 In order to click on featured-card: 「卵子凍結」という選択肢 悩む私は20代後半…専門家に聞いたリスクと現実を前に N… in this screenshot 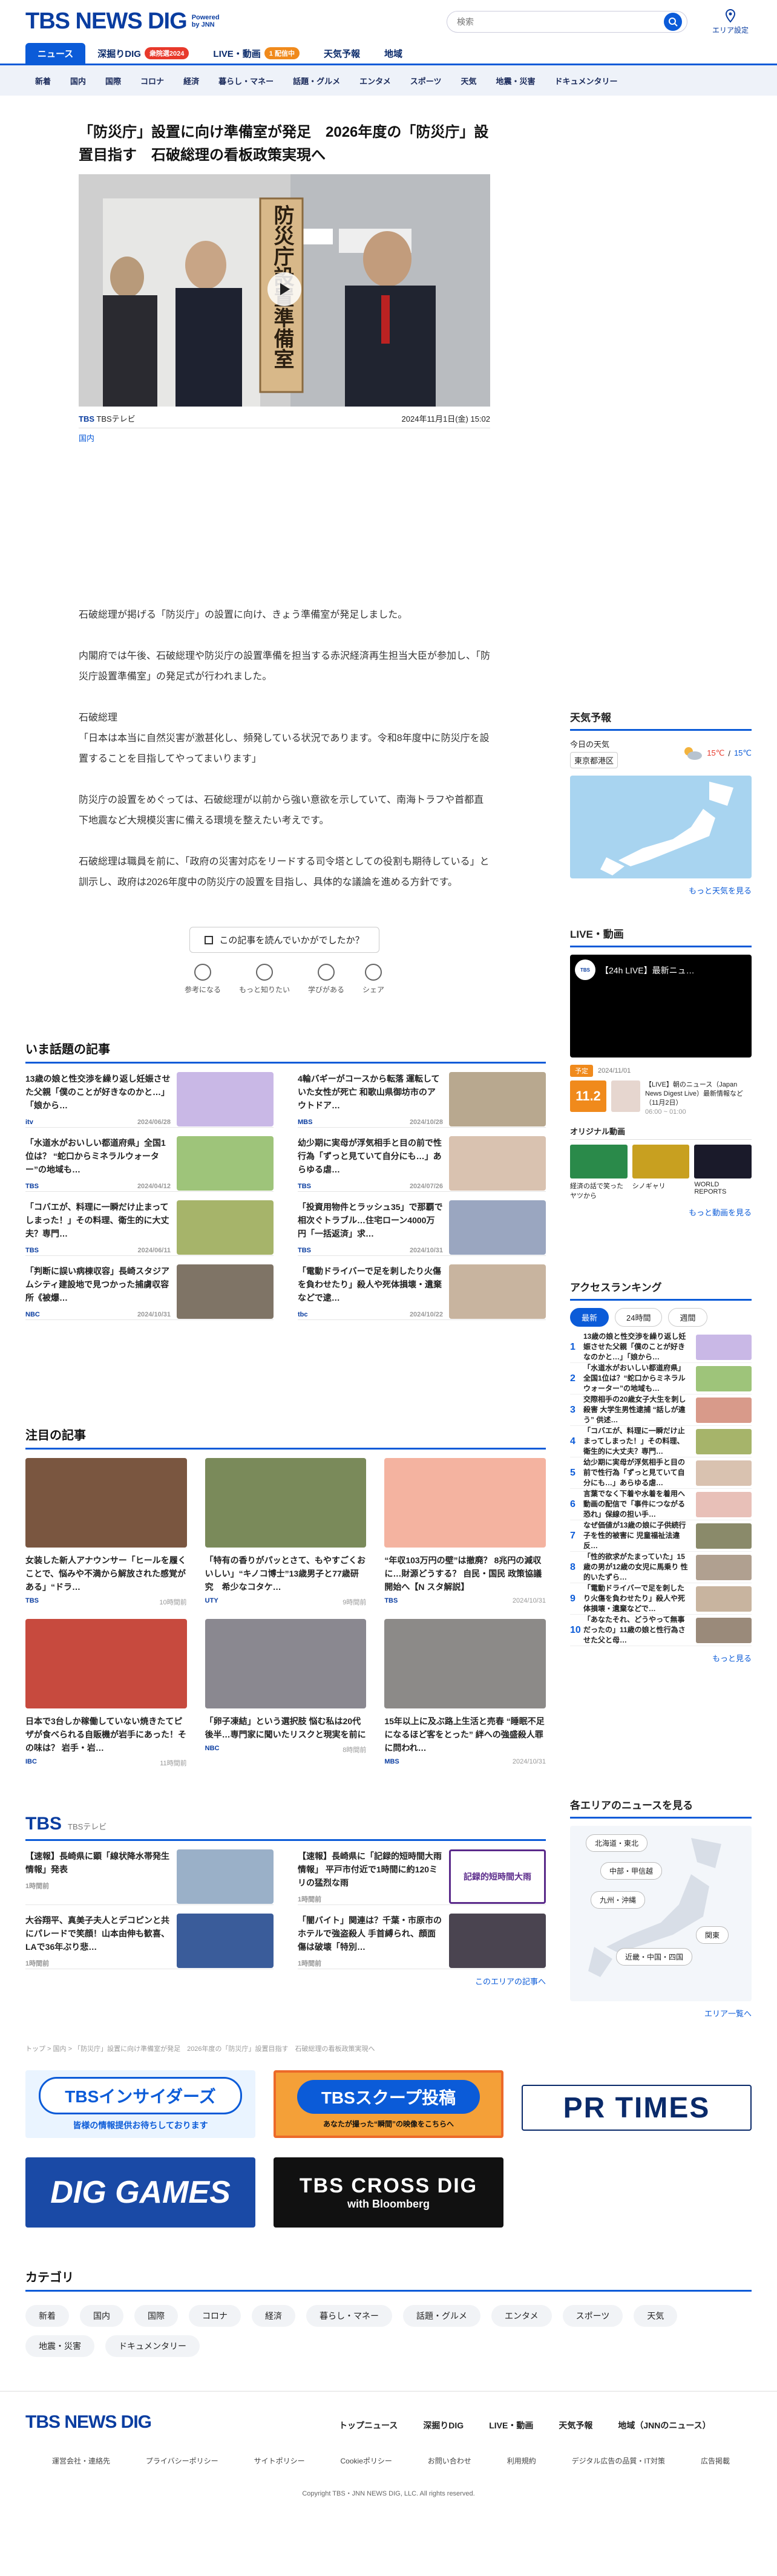, I will do `click(286, 1693)`.